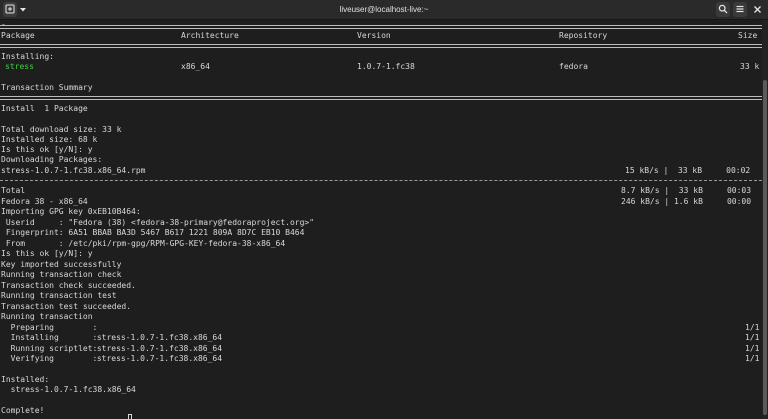  I want to click on rpm-stats: 15 kB/s | 33 kB 00:02, so click(688, 170).